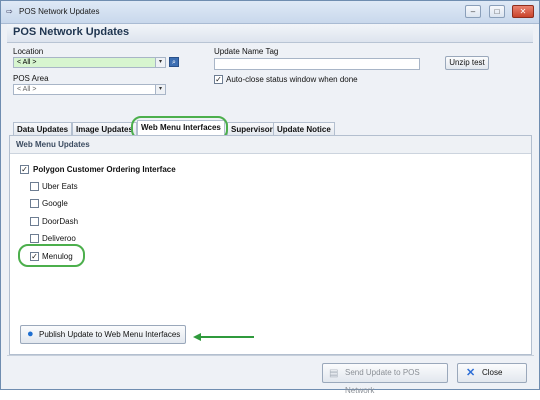  What do you see at coordinates (246, 51) in the screenshot?
I see `update-name-label: Update Name Tag` at bounding box center [246, 51].